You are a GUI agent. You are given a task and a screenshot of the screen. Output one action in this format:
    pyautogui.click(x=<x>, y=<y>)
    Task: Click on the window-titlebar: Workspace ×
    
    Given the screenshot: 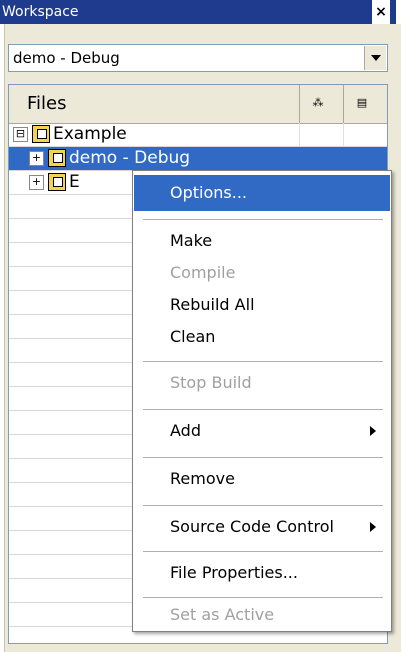 What is the action you would take?
    pyautogui.click(x=198, y=12)
    